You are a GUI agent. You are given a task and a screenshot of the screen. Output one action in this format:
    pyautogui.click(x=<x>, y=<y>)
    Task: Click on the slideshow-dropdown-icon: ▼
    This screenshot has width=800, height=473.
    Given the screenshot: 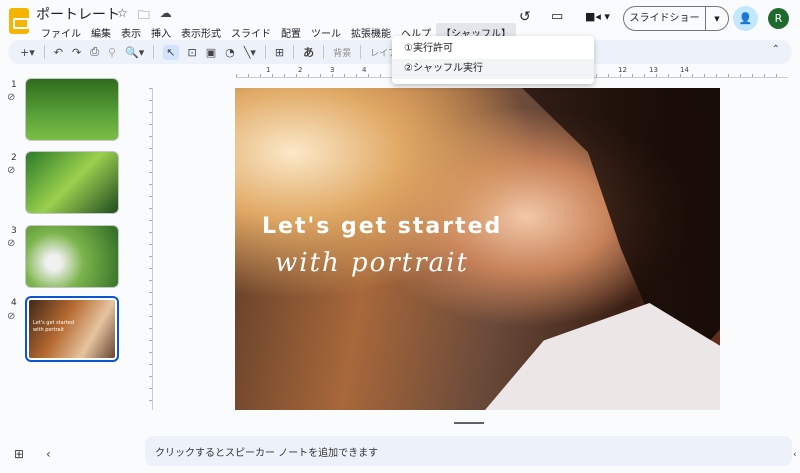 What is the action you would take?
    pyautogui.click(x=717, y=19)
    